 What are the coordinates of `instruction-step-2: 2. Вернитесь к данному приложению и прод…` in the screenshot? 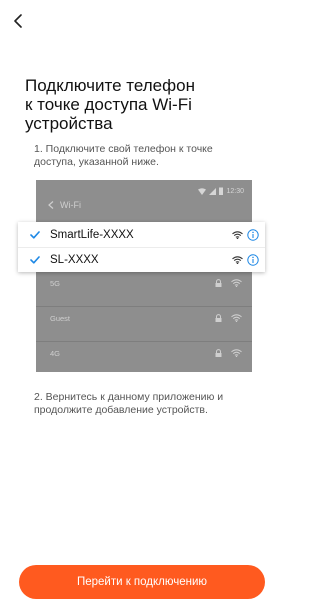 It's located at (129, 403).